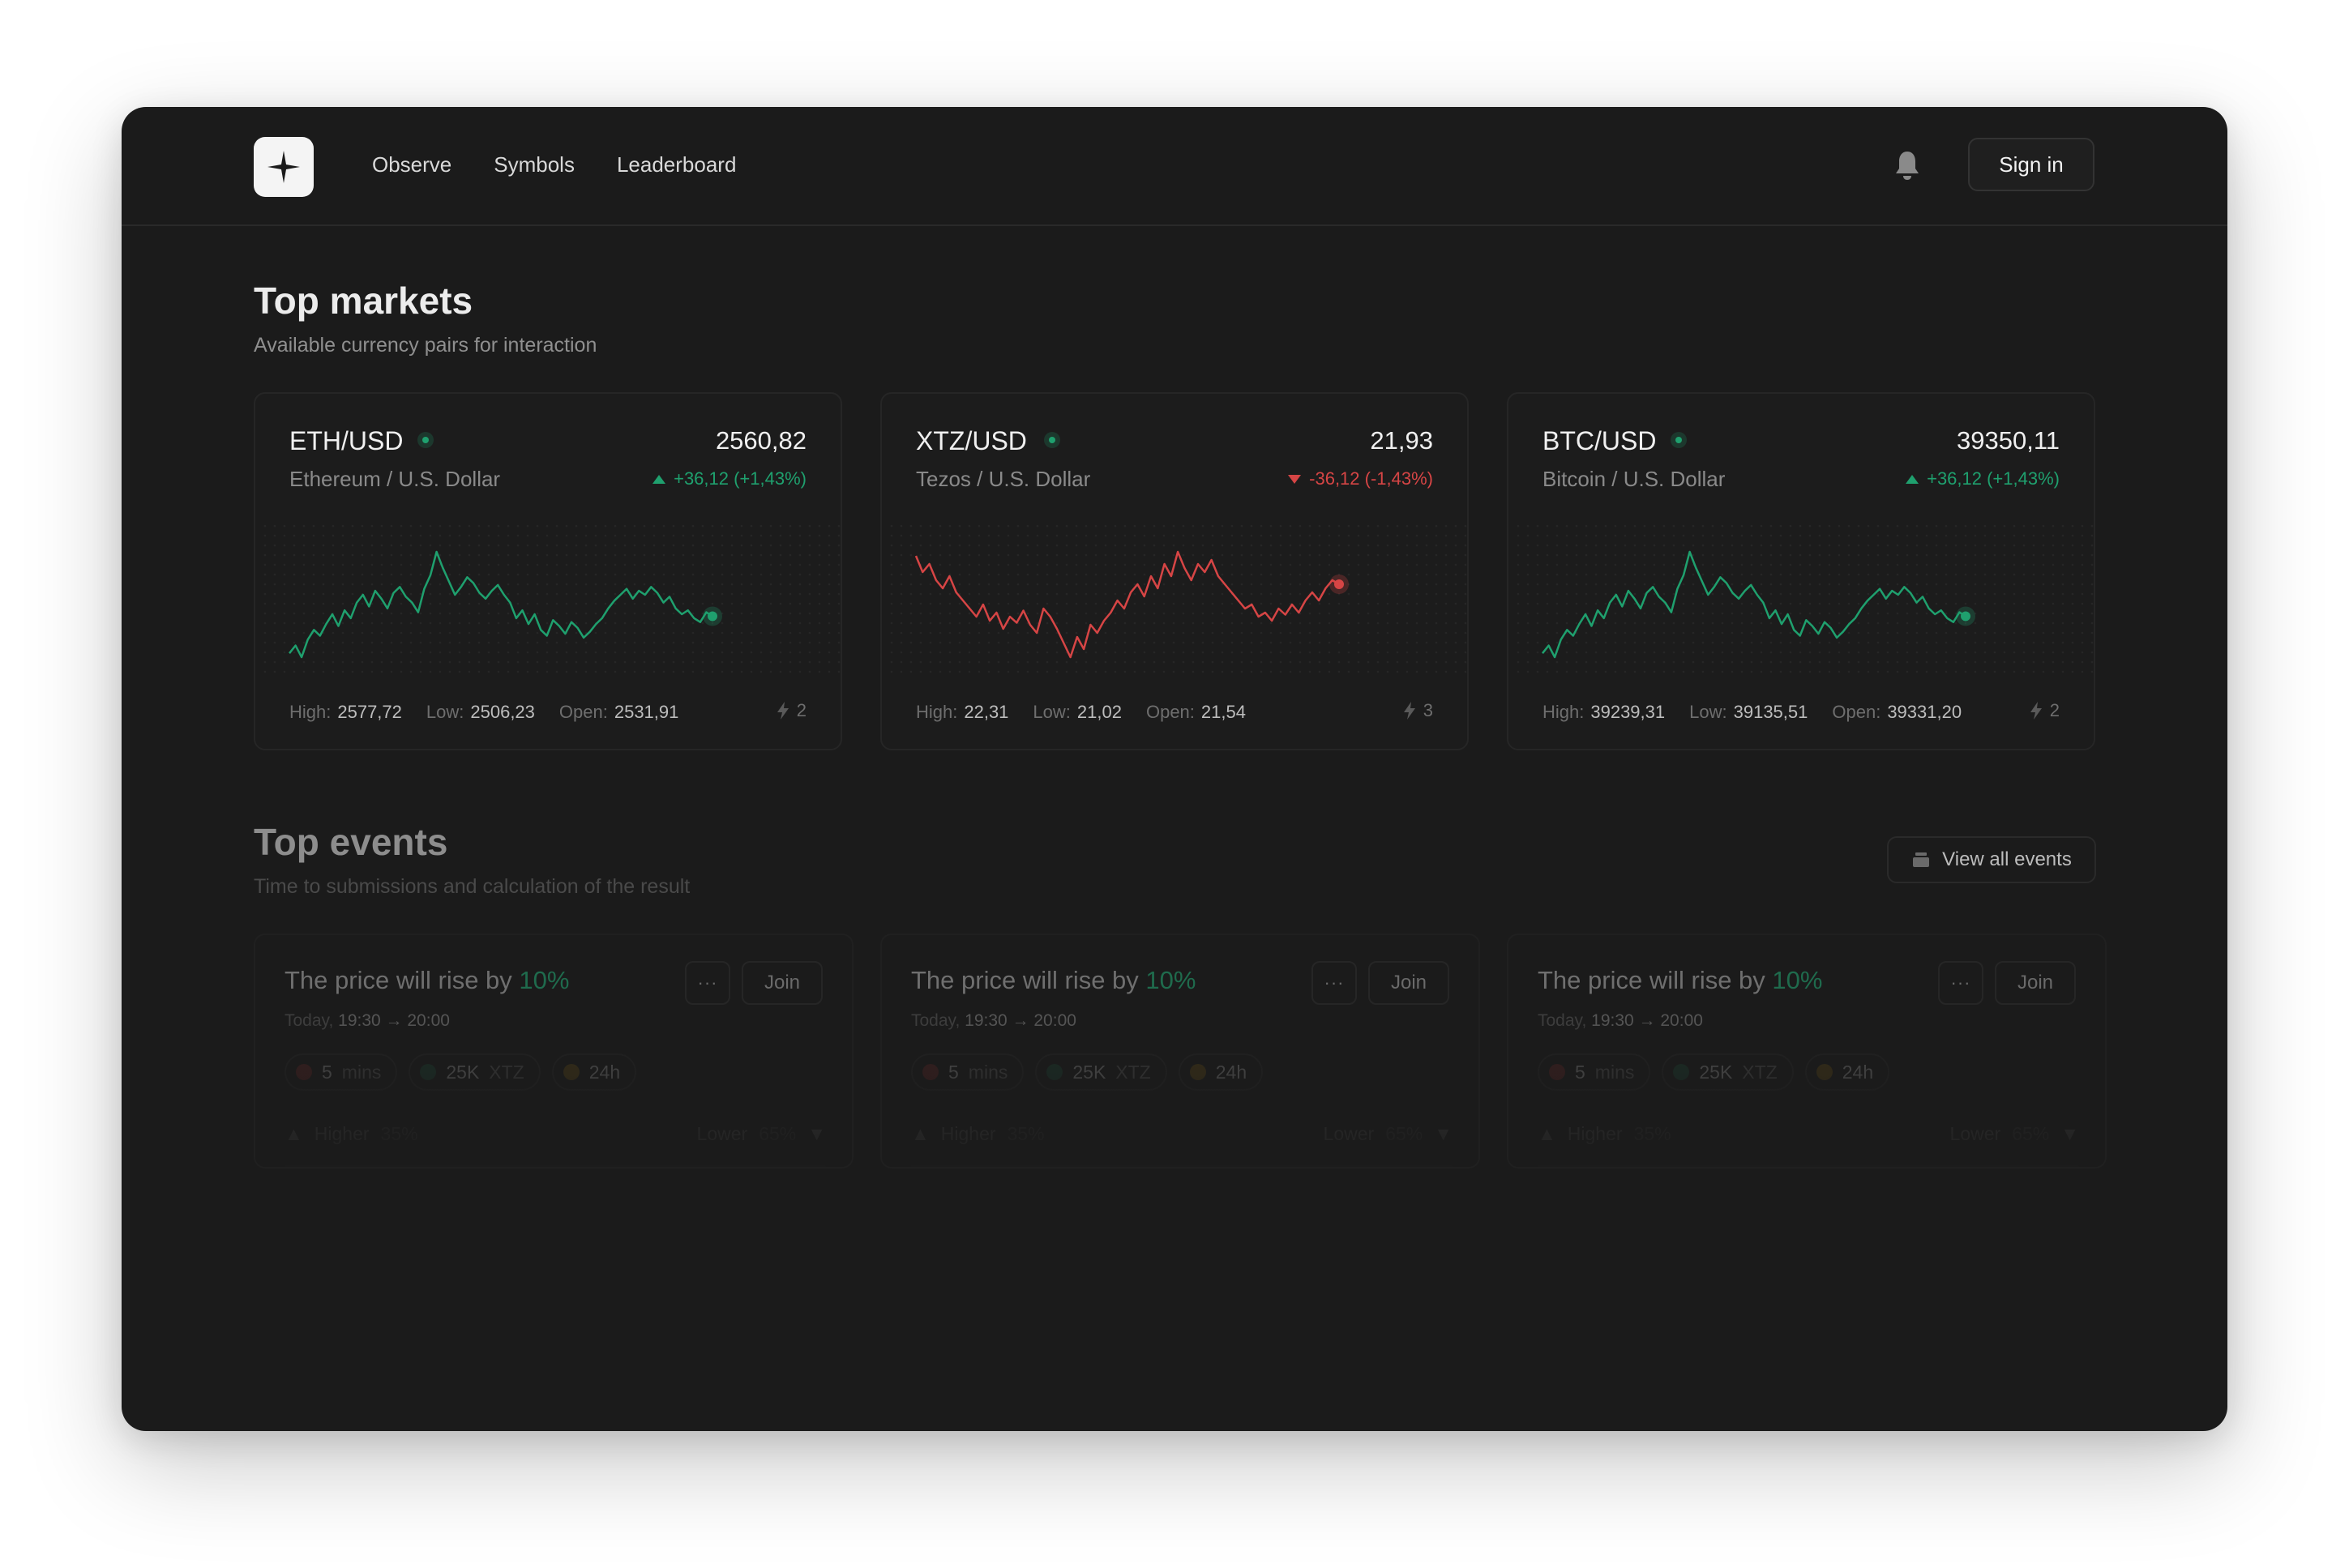  What do you see at coordinates (1991, 860) in the screenshot?
I see `view-all-events-button: View all events` at bounding box center [1991, 860].